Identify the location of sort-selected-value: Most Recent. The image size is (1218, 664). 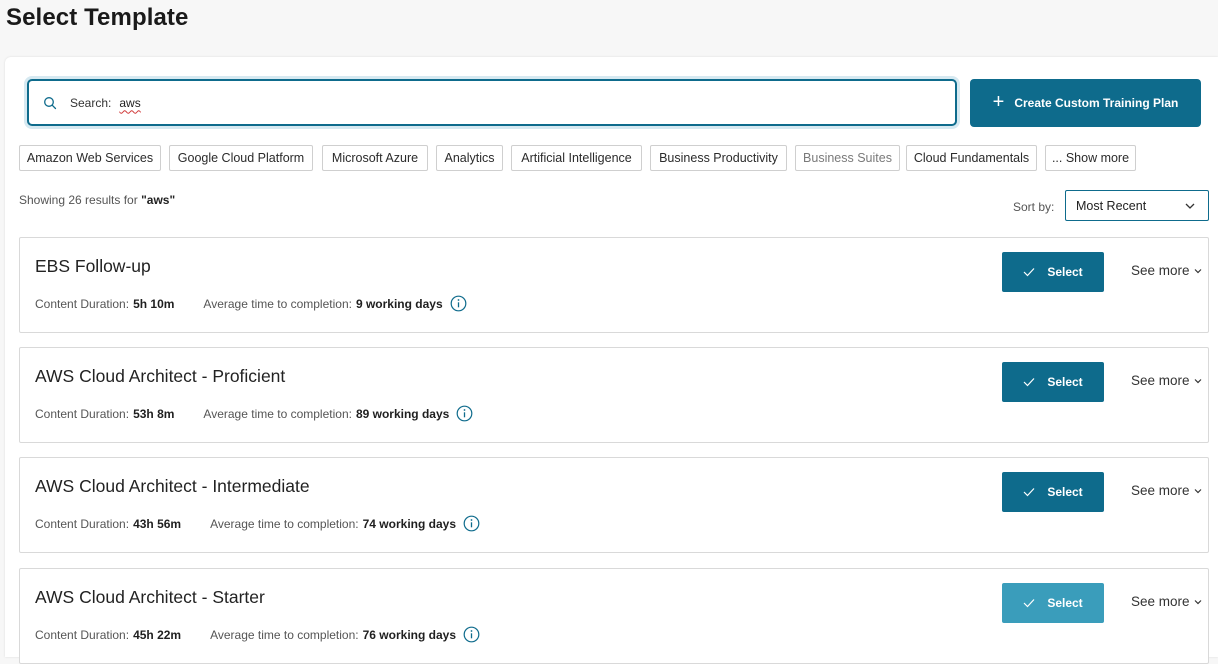
(1111, 205).